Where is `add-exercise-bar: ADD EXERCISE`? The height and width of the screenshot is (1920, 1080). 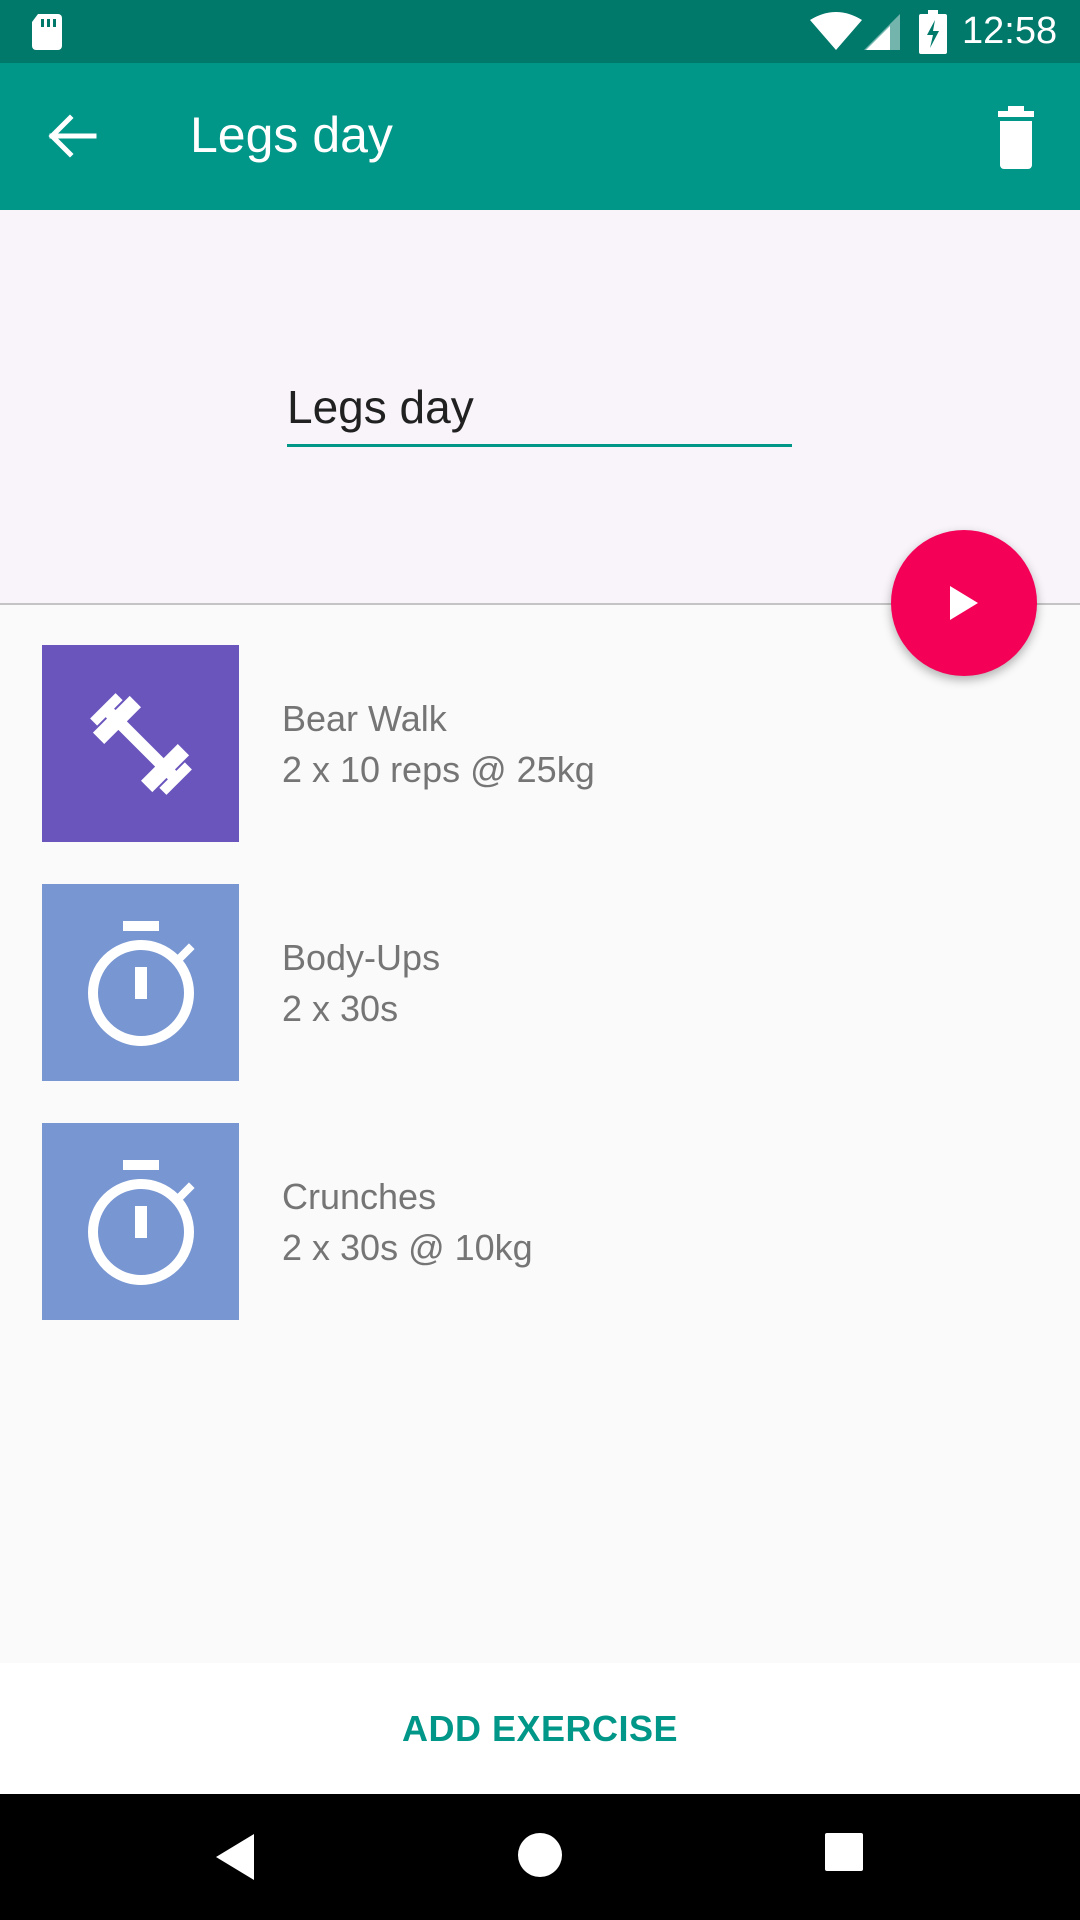
add-exercise-bar: ADD EXERCISE is located at coordinates (540, 1728).